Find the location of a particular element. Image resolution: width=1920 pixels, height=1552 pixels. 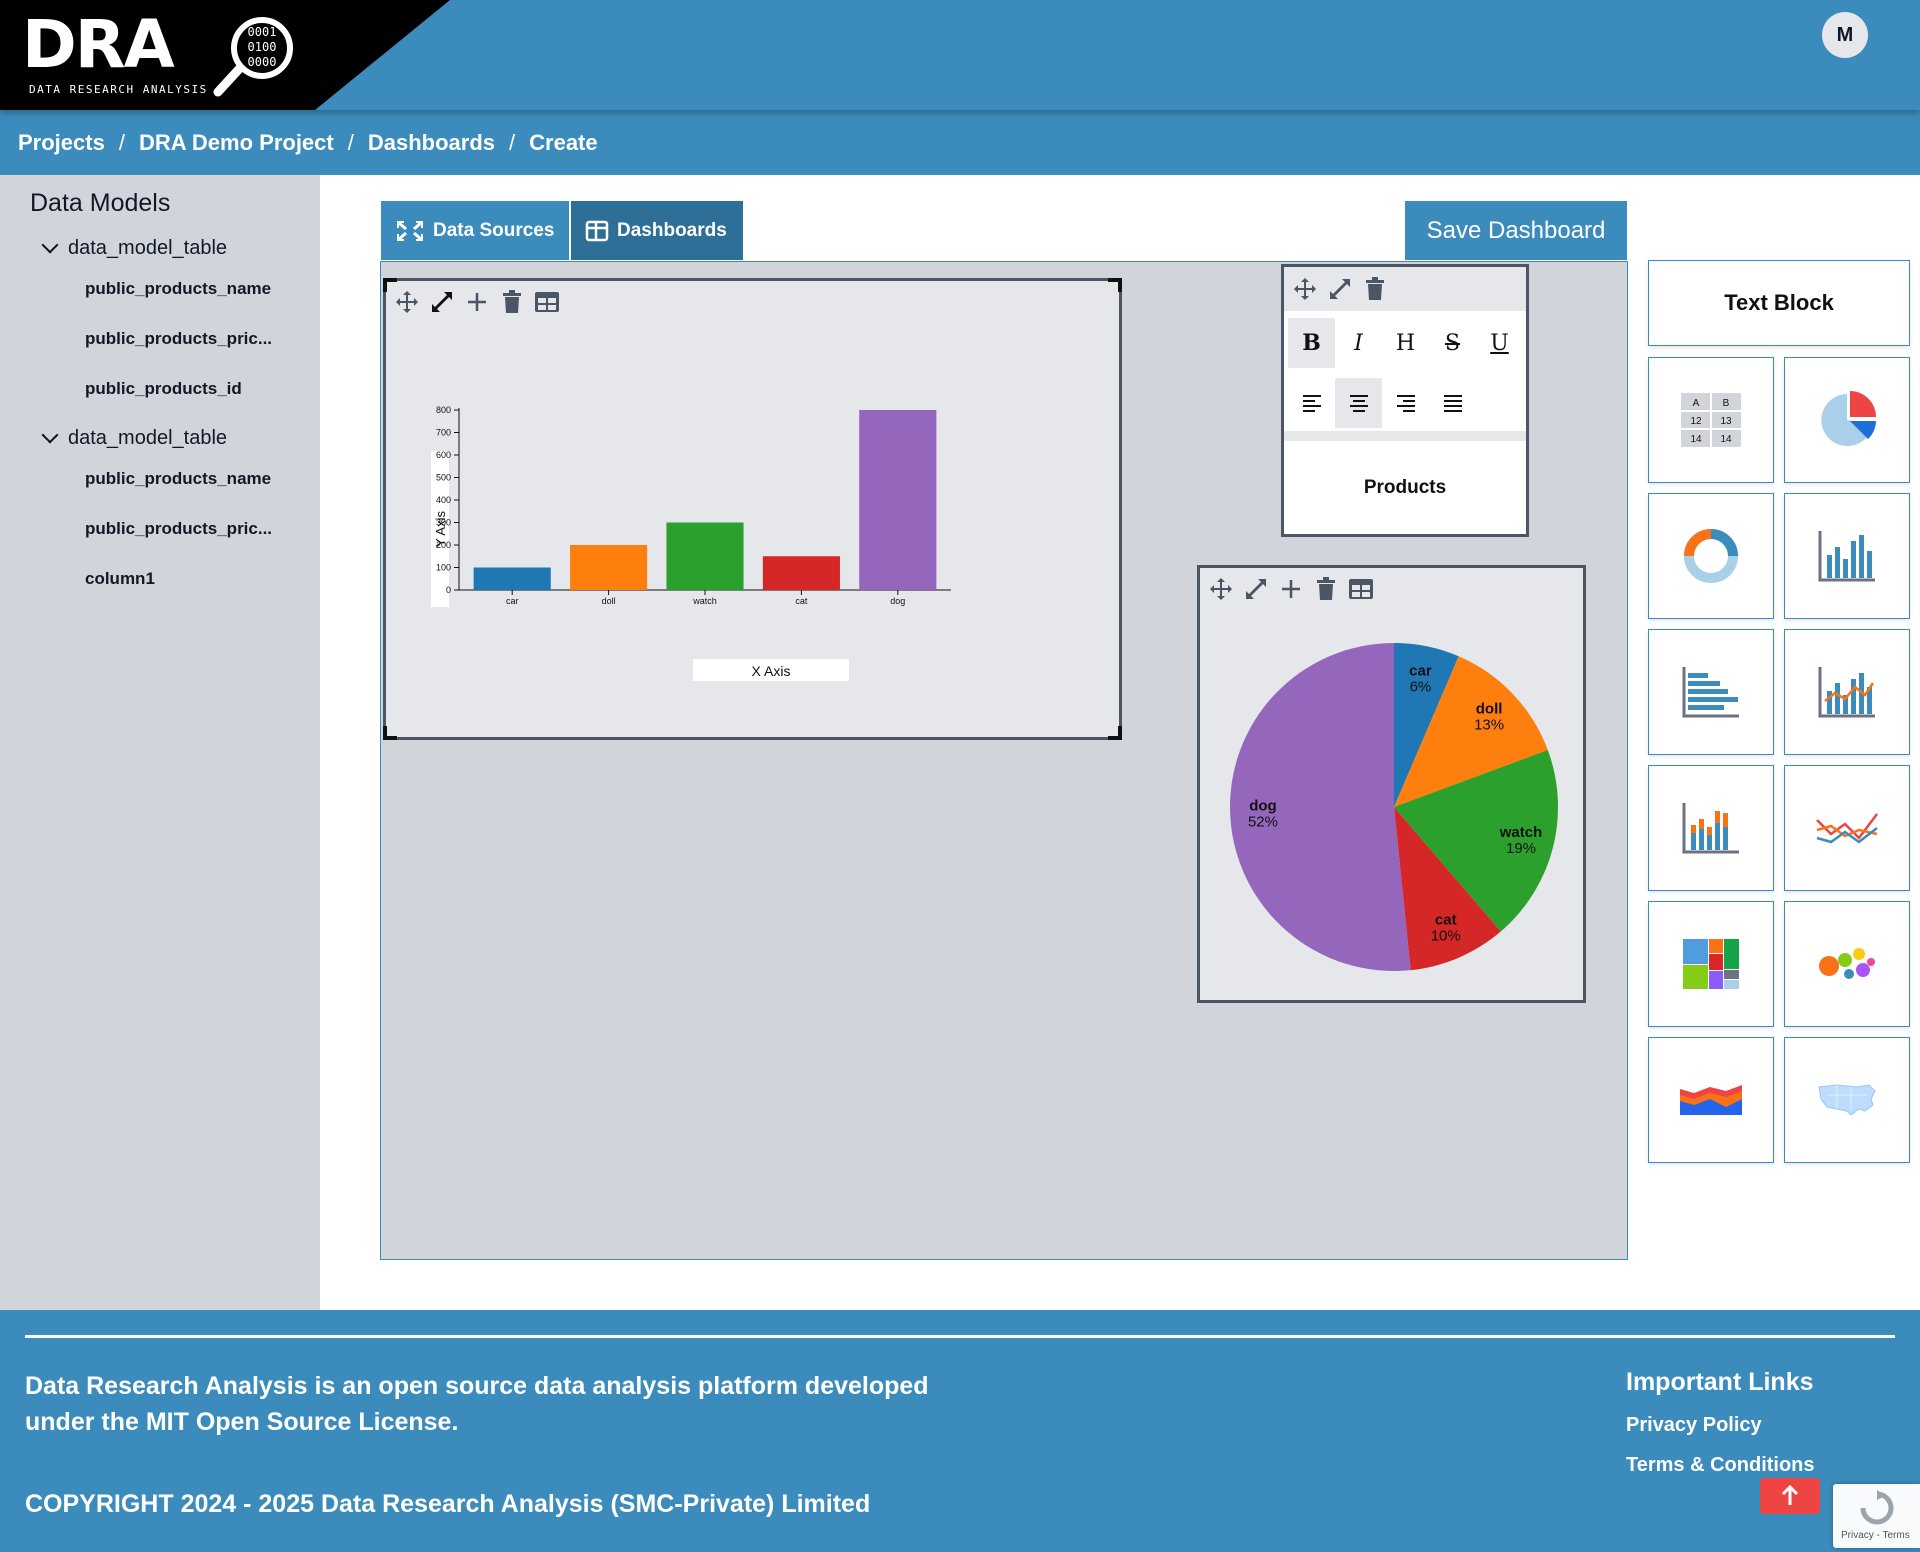

tab-dashboards: Dashboards is located at coordinates (657, 230).